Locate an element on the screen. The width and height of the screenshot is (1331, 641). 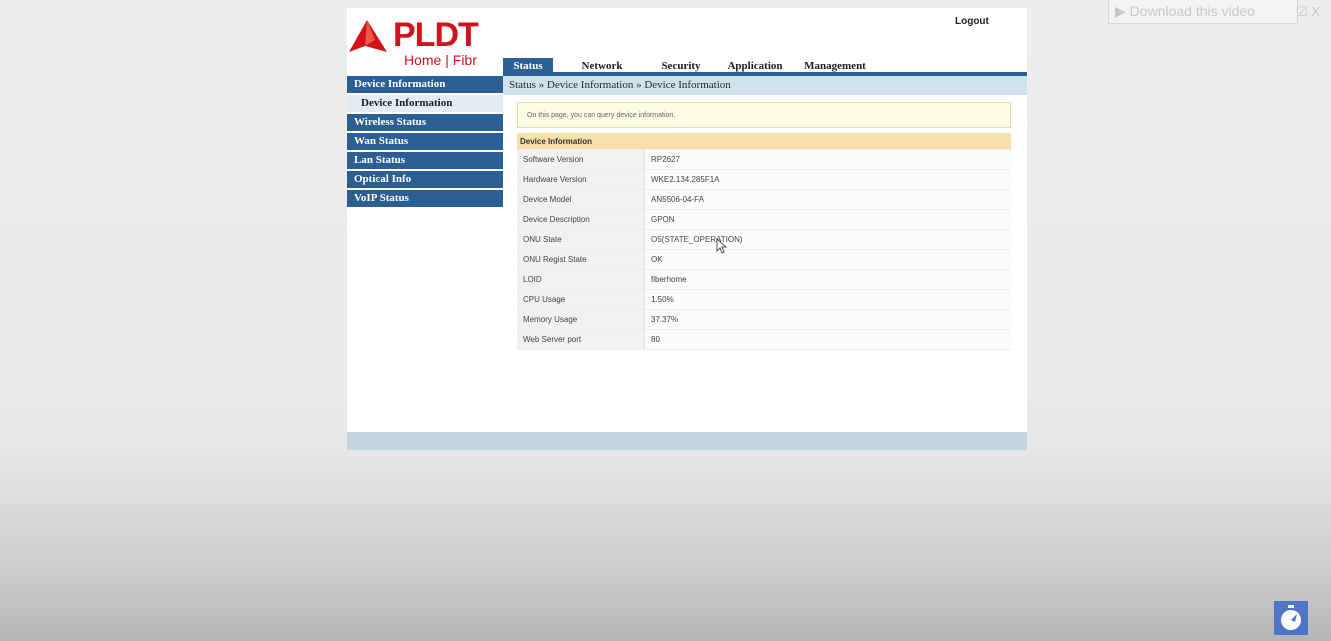
row-label: ONU Regist State is located at coordinates (581, 259).